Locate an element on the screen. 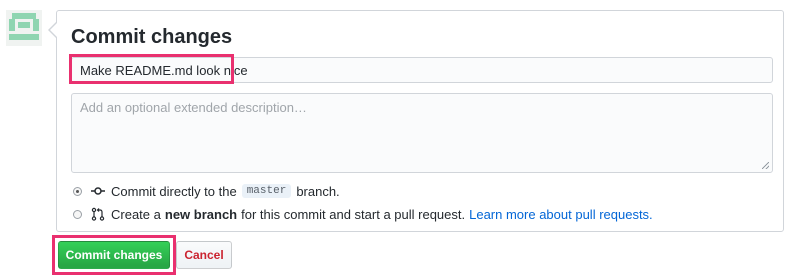 The image size is (795, 277). branch-name: master is located at coordinates (266, 191).